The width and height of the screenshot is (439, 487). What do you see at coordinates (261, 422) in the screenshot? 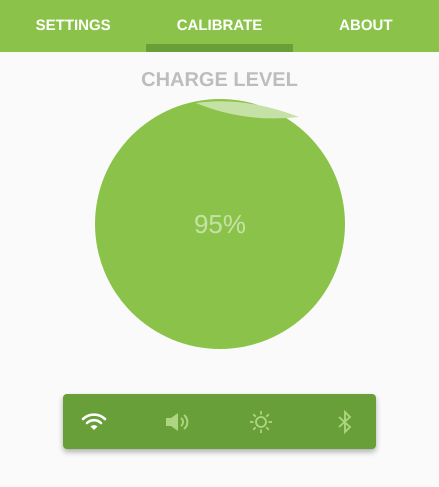
I see `brightness-icon` at bounding box center [261, 422].